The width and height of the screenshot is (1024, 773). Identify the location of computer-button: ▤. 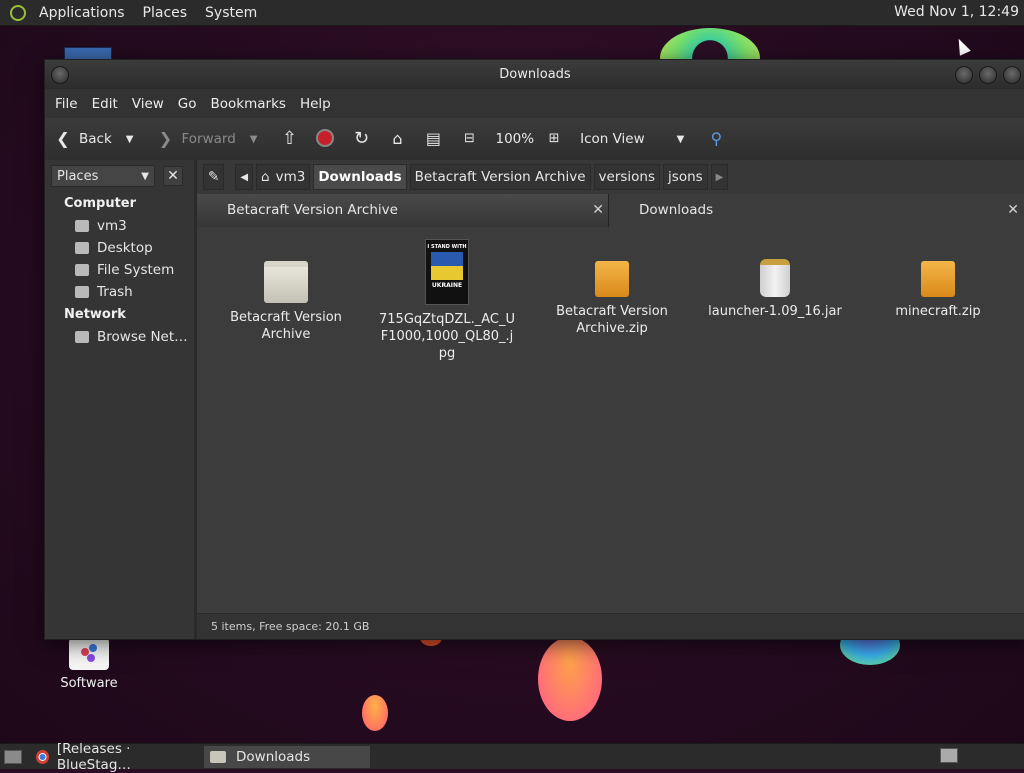
(436, 139).